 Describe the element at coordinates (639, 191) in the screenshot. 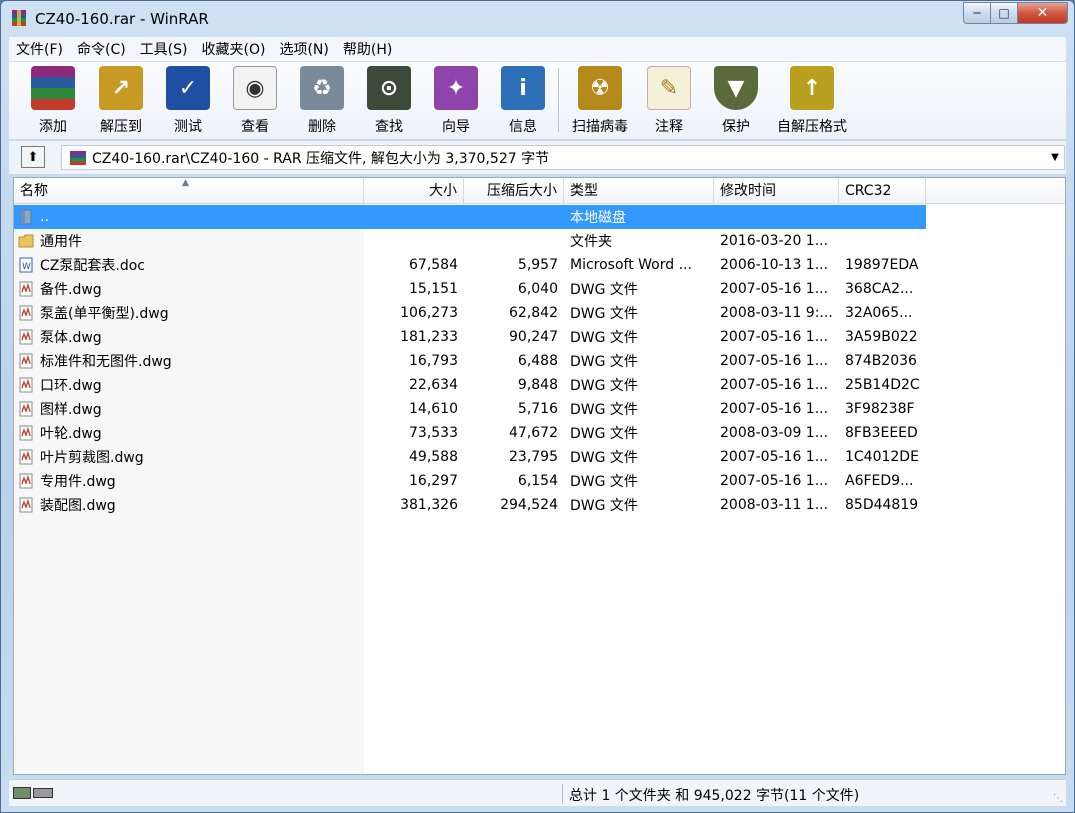

I see `col-type: 类型` at that location.